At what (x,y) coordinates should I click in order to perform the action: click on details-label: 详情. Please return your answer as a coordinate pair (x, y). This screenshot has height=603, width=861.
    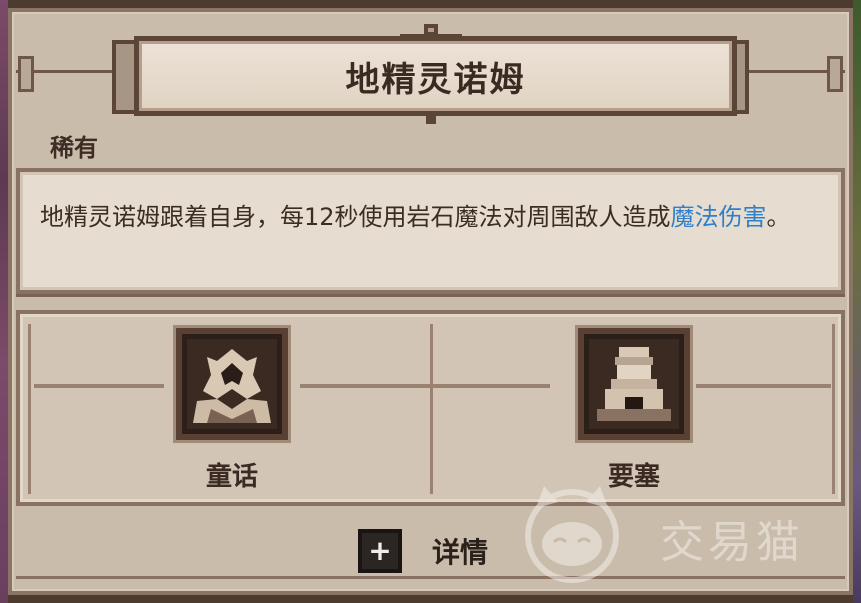
    Looking at the image, I should click on (460, 552).